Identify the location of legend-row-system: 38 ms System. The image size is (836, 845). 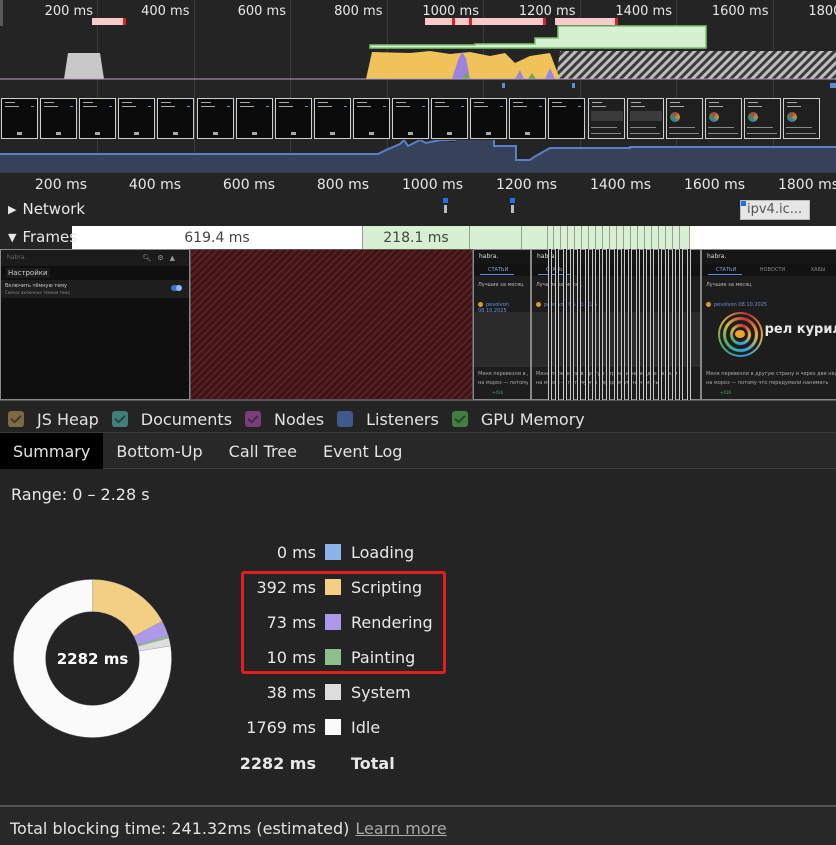
(380, 692).